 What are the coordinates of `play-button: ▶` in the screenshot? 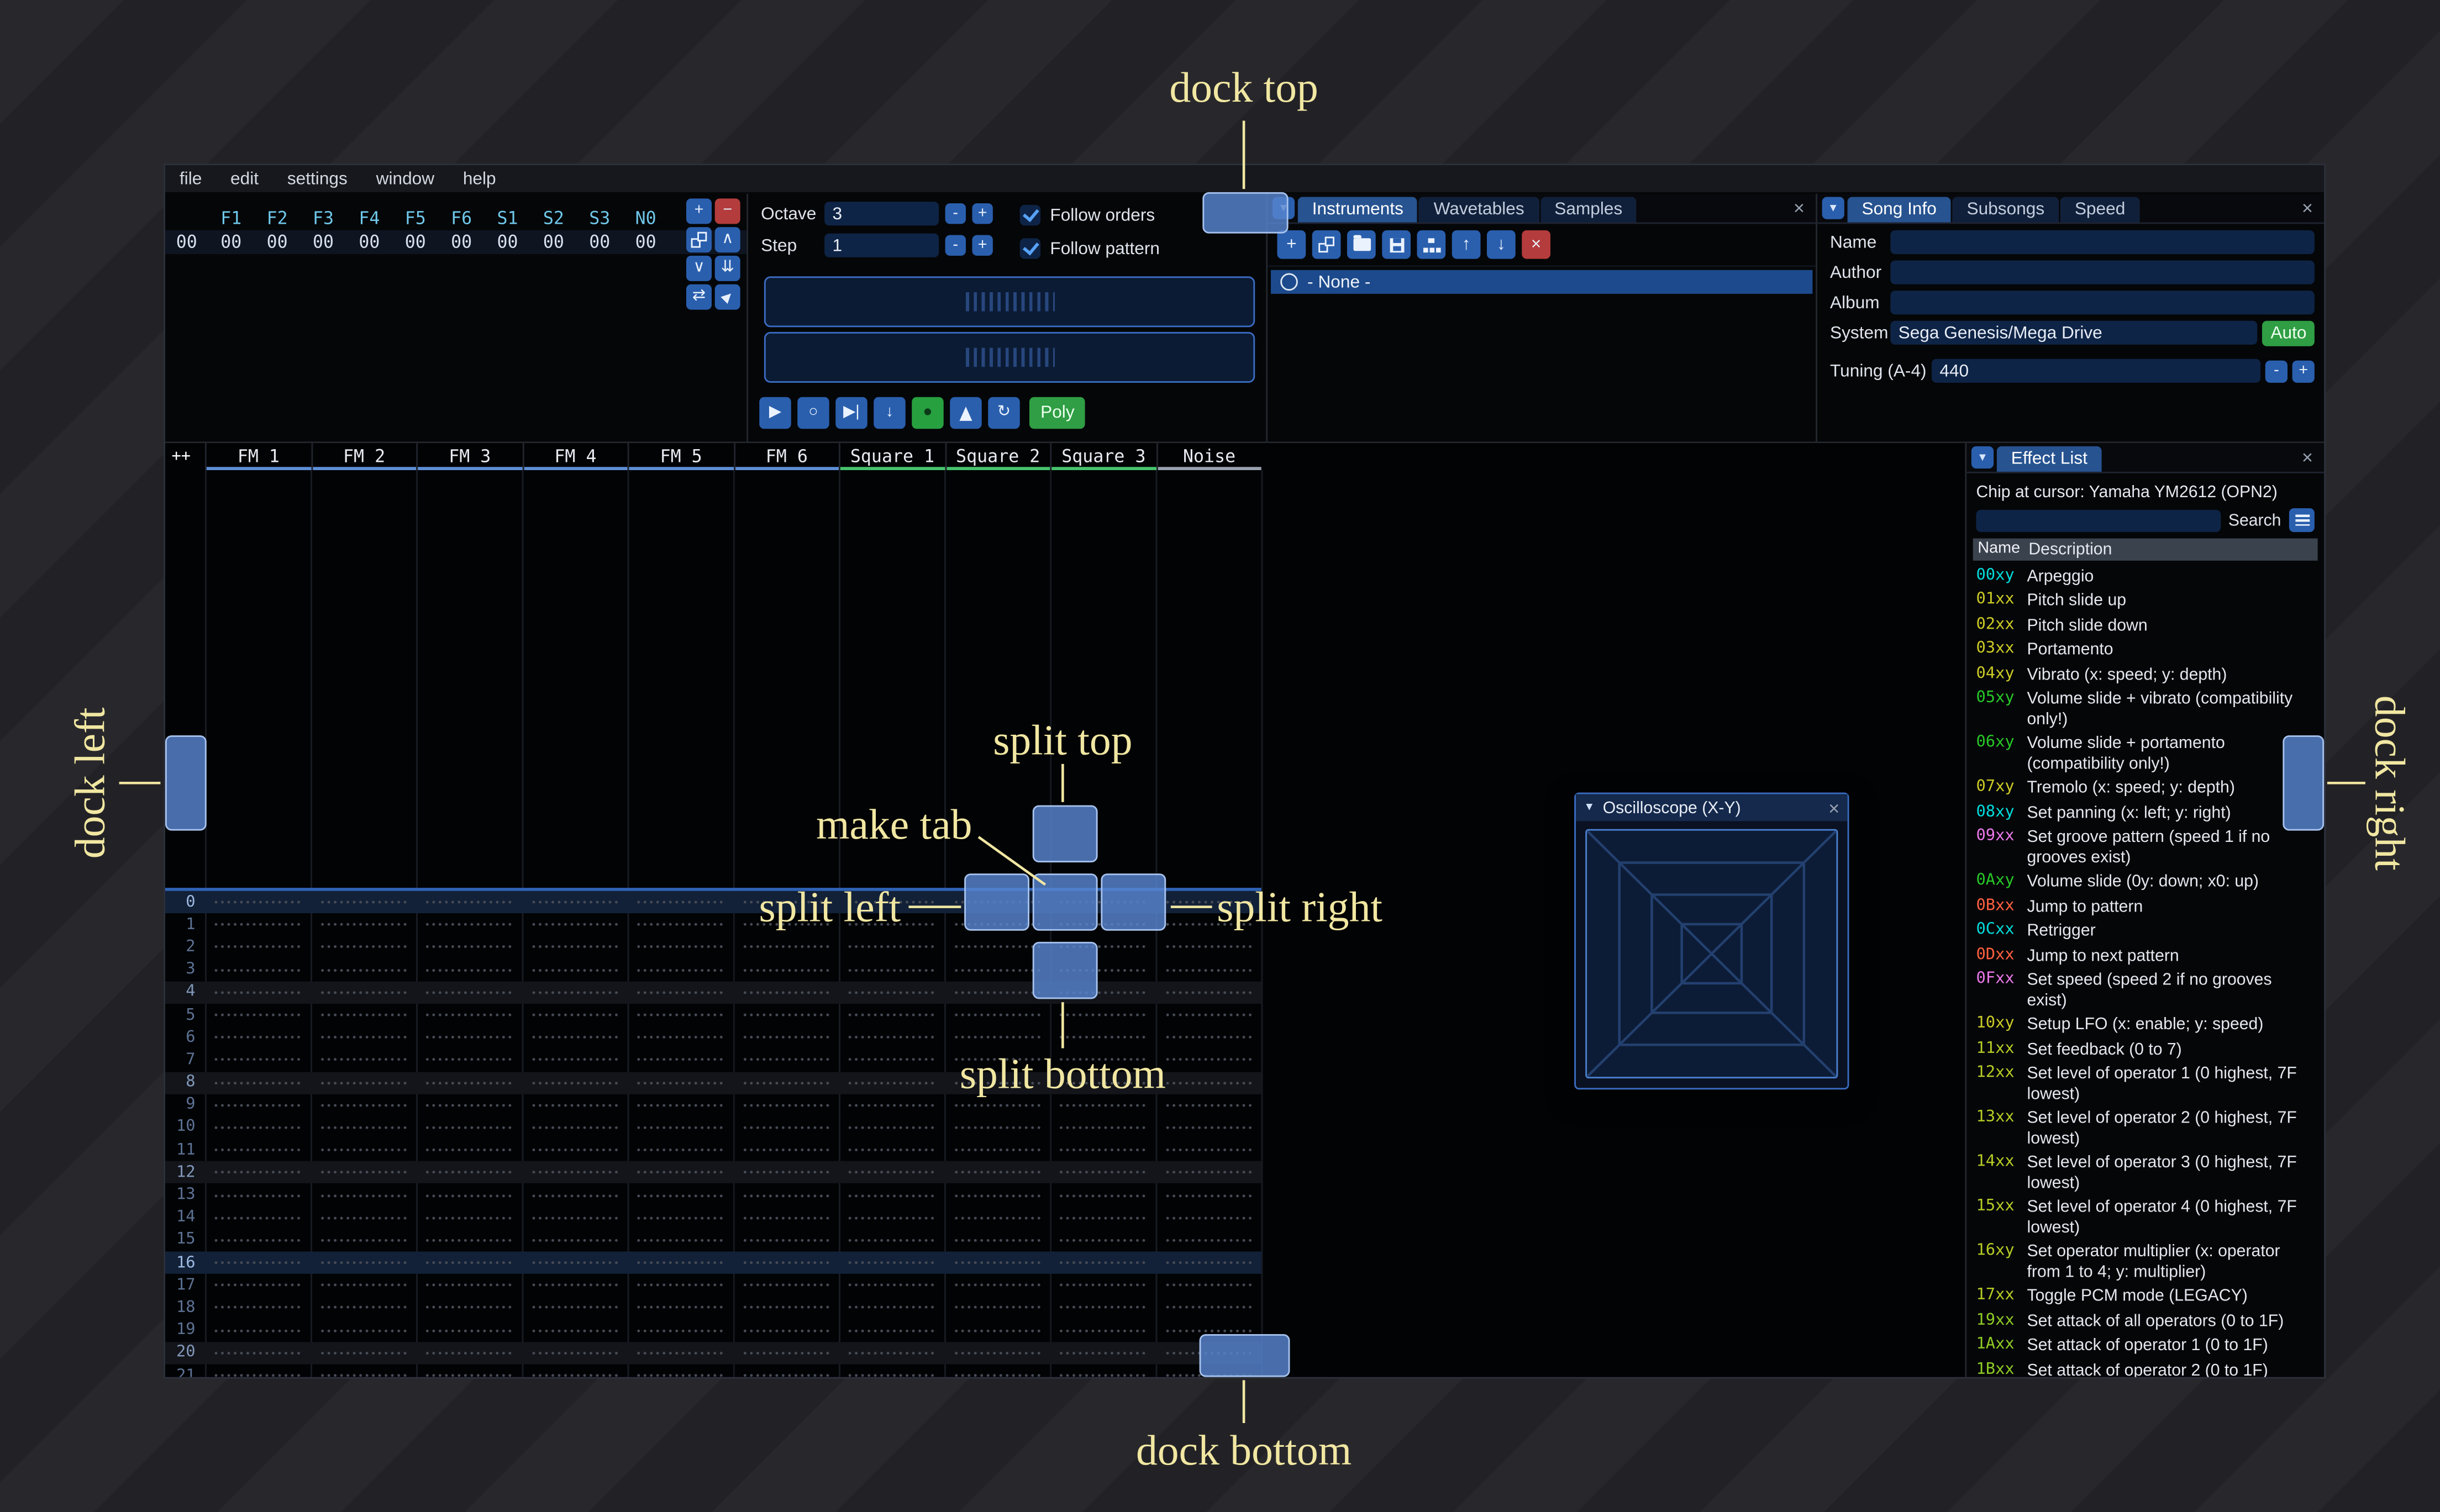 It's located at (775, 413).